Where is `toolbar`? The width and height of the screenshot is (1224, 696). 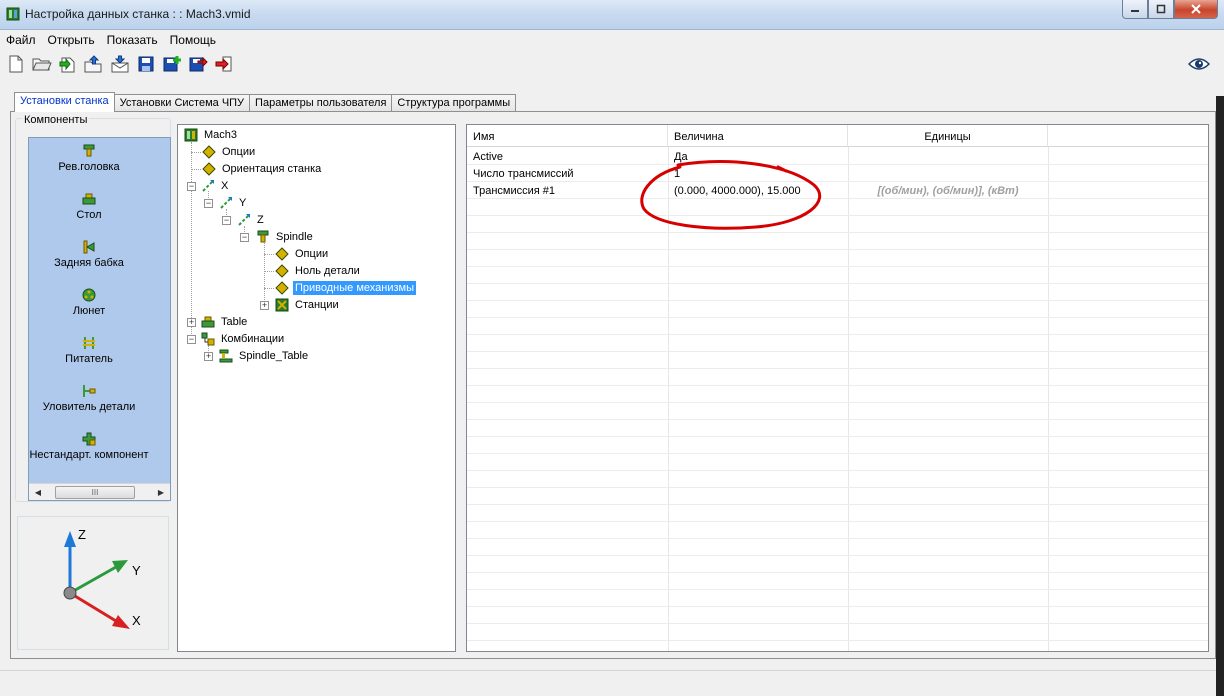 toolbar is located at coordinates (120, 65).